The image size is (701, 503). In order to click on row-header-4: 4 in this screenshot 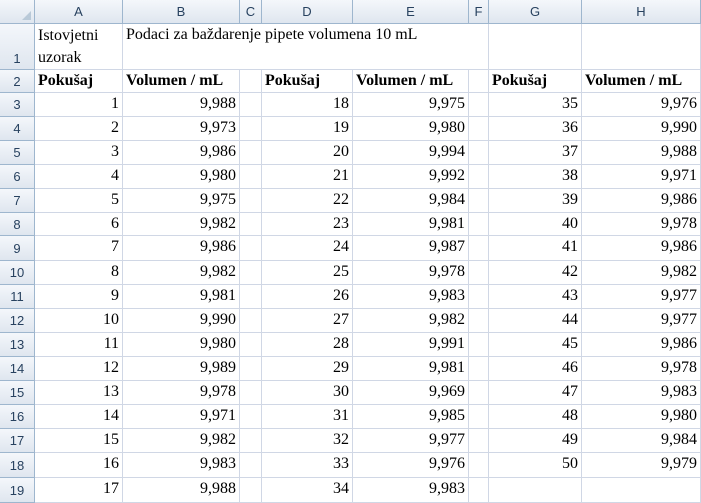, I will do `click(17, 129)`.